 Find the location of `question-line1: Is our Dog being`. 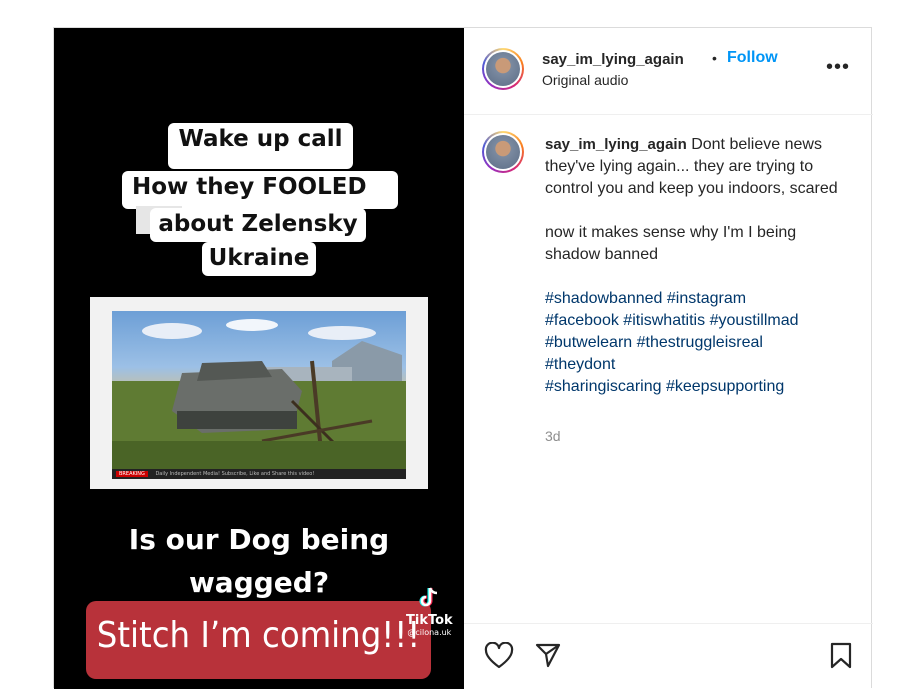

question-line1: Is our Dog being is located at coordinates (259, 539).